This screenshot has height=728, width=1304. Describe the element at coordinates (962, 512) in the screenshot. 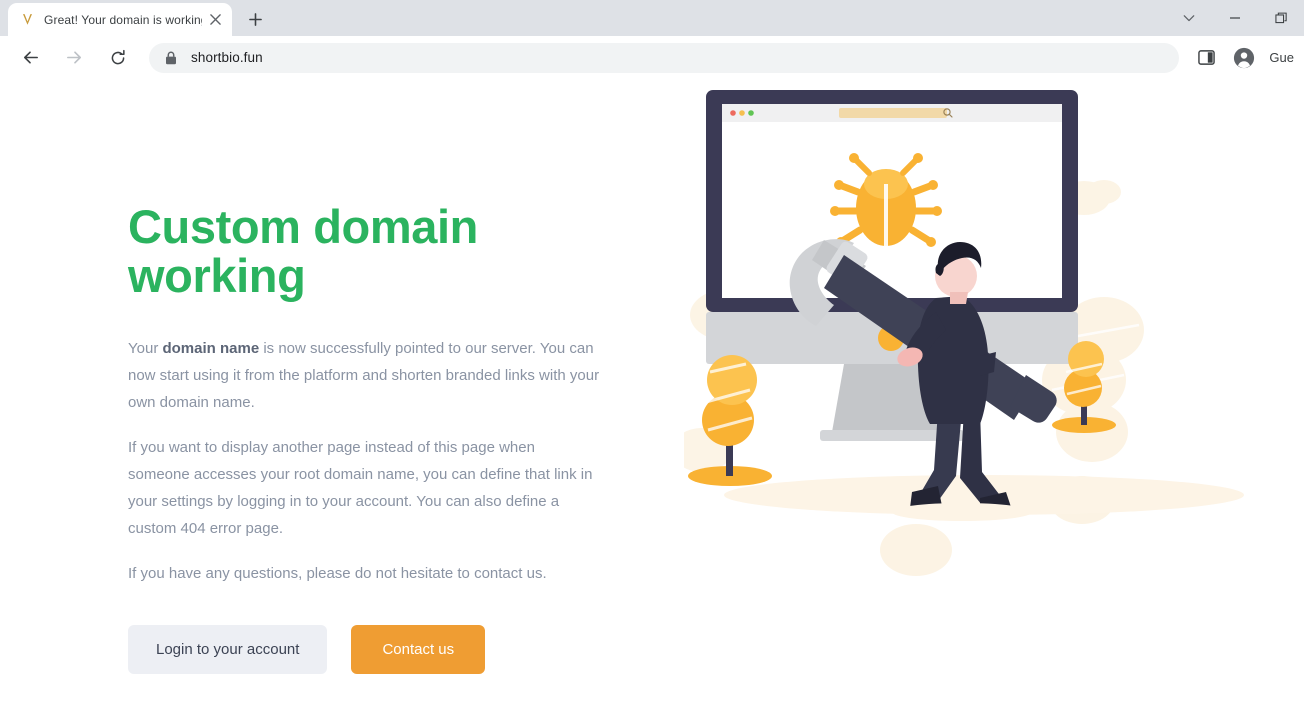

I see `person-shadow` at that location.